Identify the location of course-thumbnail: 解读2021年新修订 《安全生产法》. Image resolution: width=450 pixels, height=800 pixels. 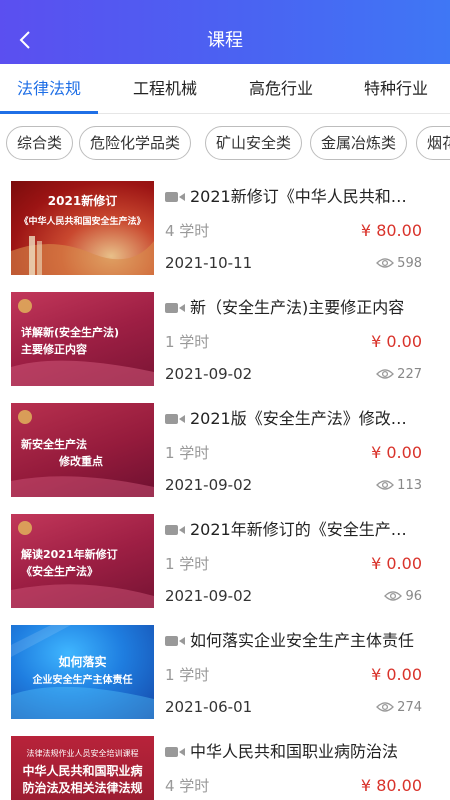
(82, 561).